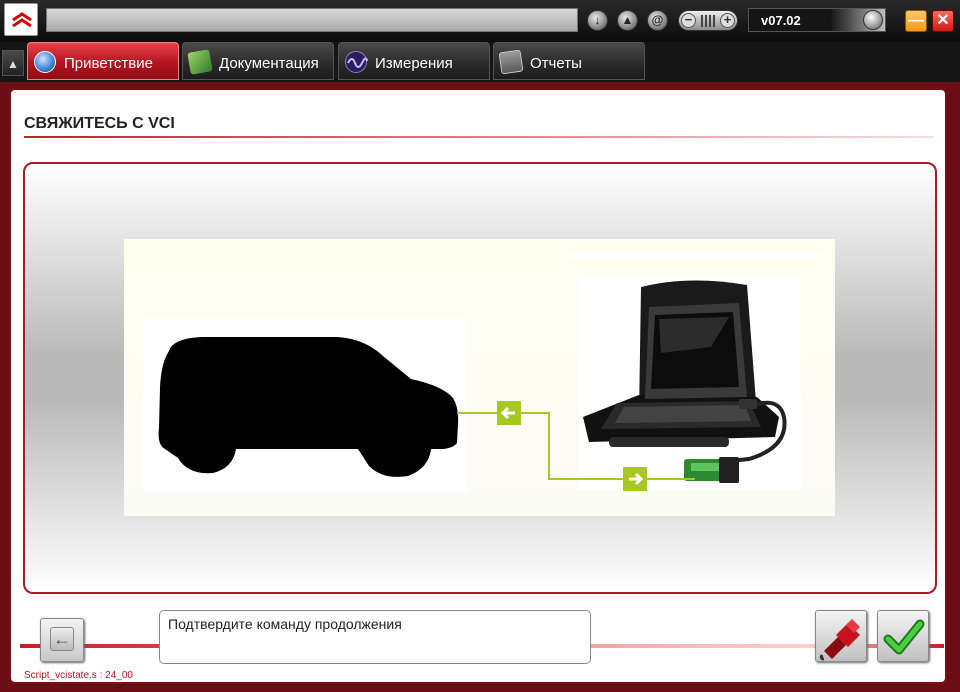 The width and height of the screenshot is (960, 692). Describe the element at coordinates (21, 19) in the screenshot. I see `citroen-logo` at that location.